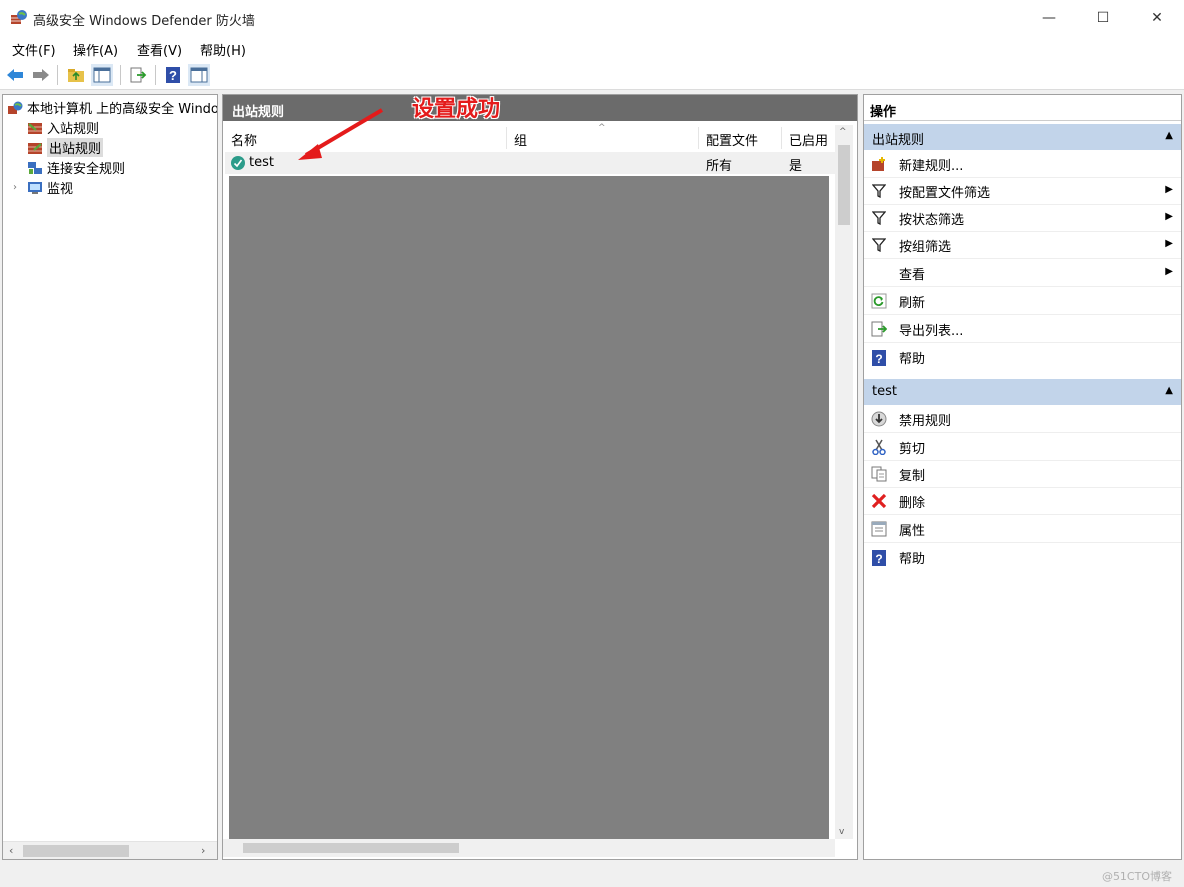 Image resolution: width=1184 pixels, height=887 pixels. I want to click on copy-icon, so click(879, 474).